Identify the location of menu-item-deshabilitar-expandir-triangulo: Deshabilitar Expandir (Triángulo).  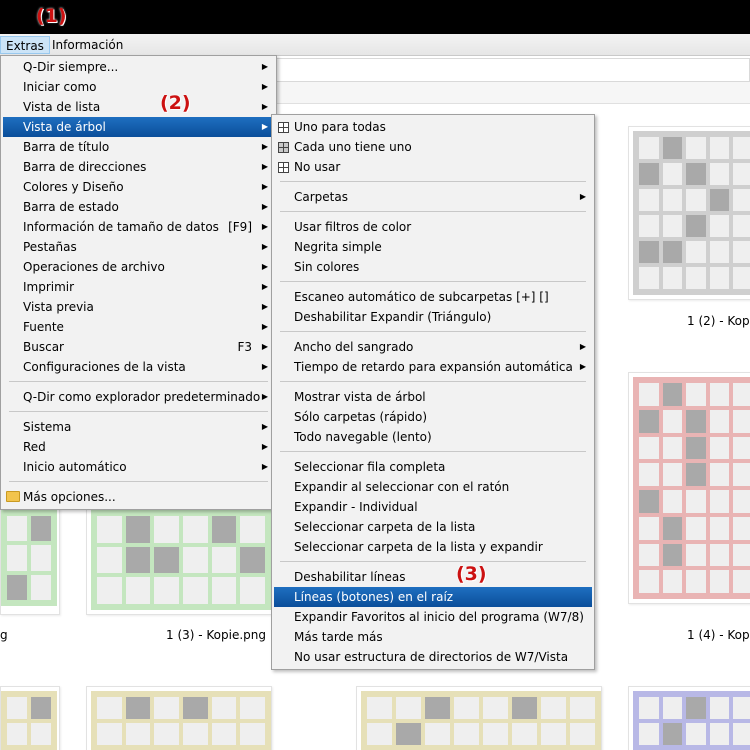
(433, 317).